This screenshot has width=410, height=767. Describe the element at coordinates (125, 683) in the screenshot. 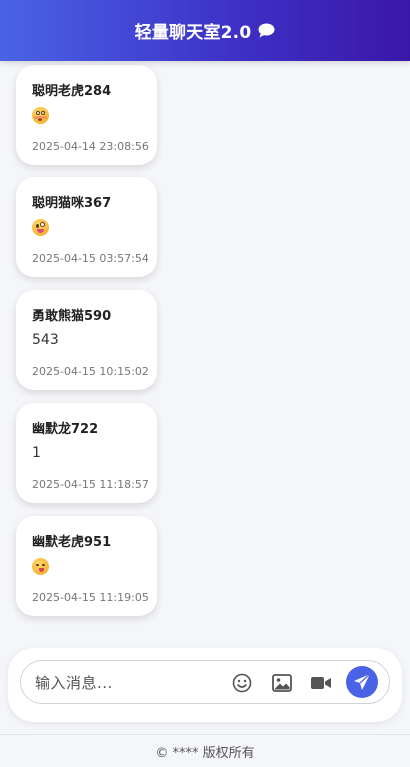

I see `message-input` at that location.